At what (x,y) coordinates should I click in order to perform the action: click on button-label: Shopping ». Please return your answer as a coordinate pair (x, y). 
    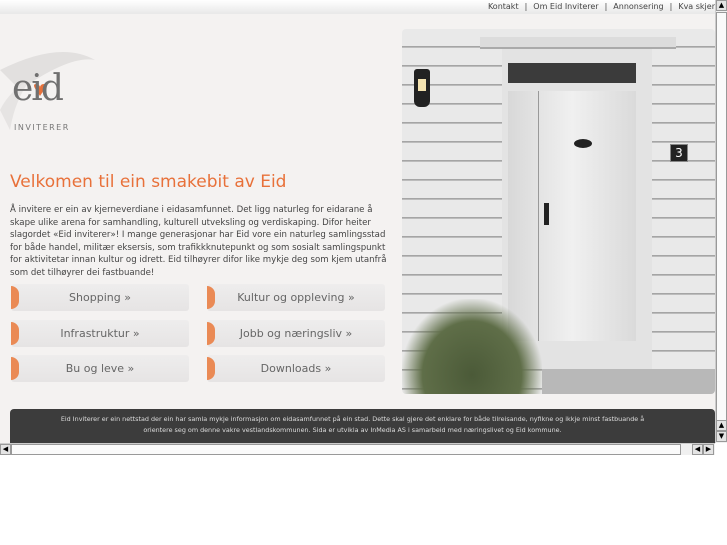
    Looking at the image, I should click on (100, 297).